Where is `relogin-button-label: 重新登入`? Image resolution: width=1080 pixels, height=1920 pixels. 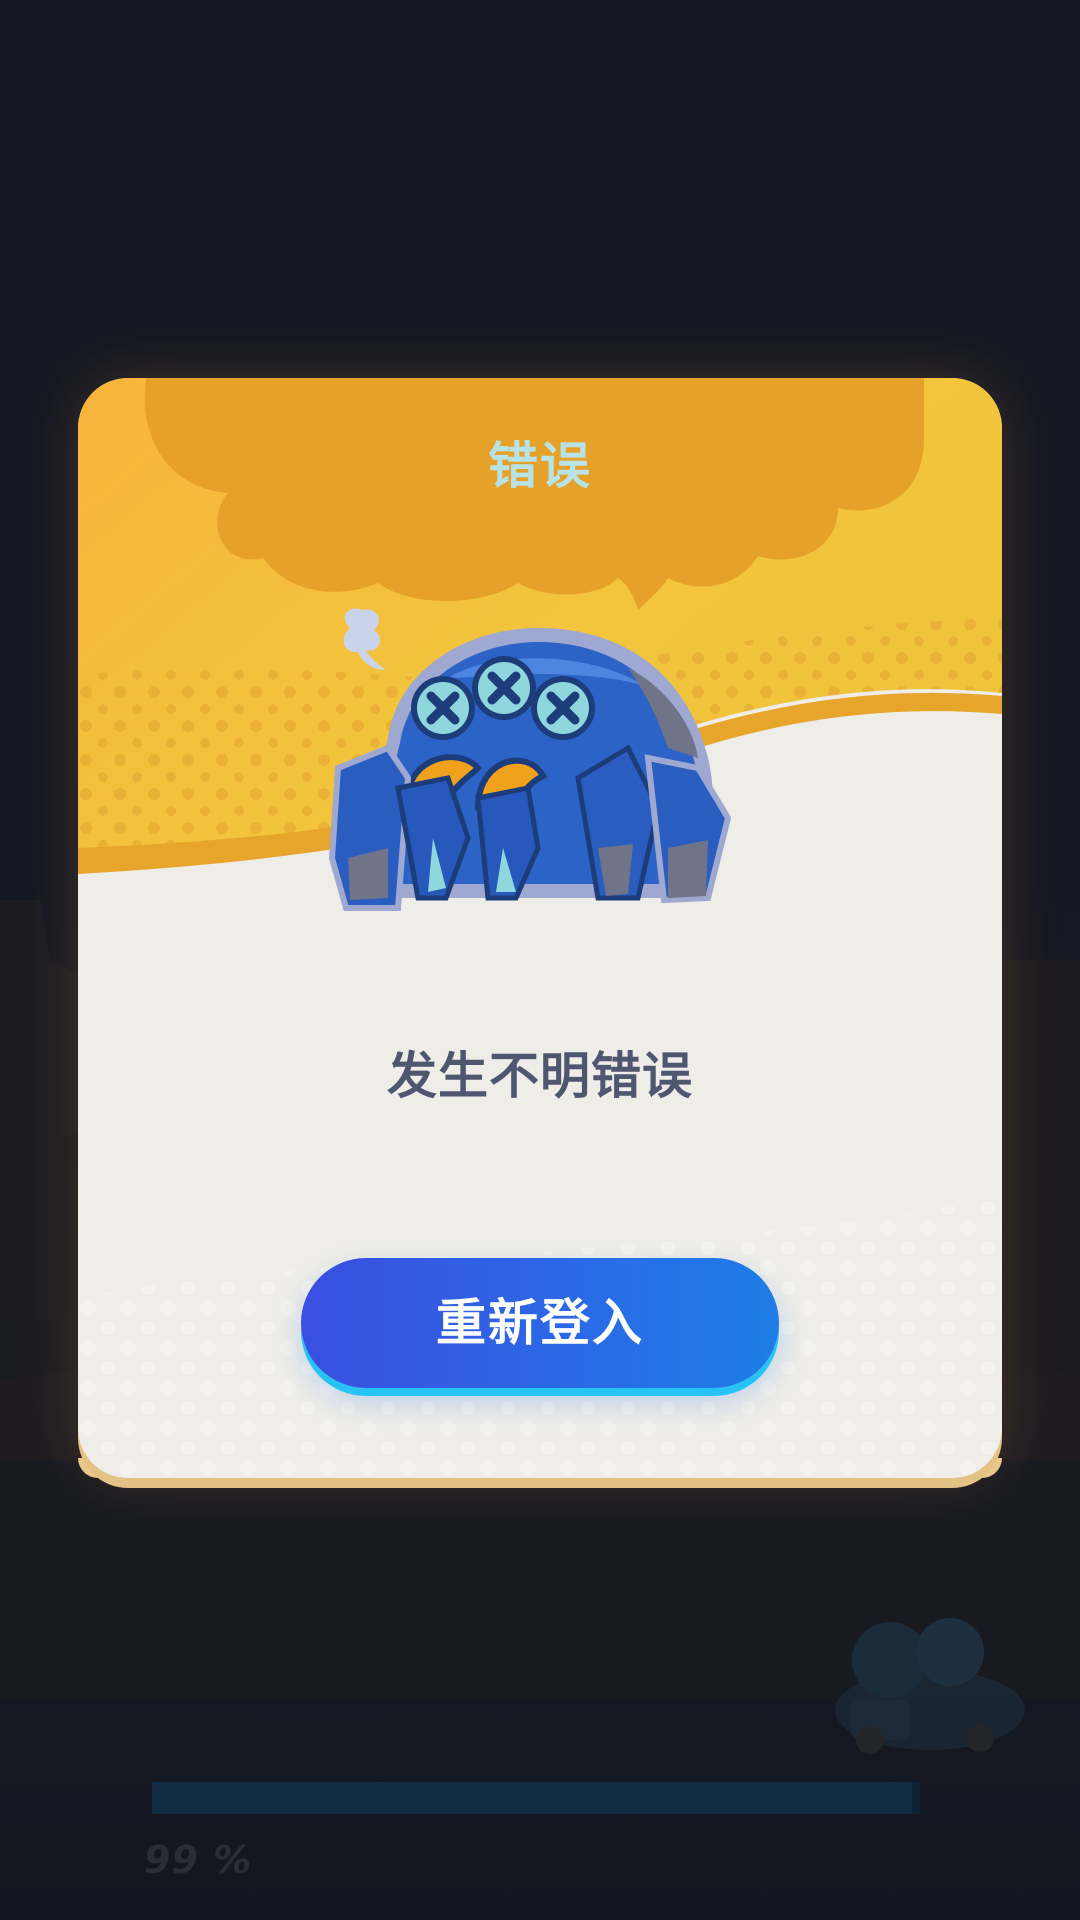
relogin-button-label: 重新登入 is located at coordinates (540, 1323).